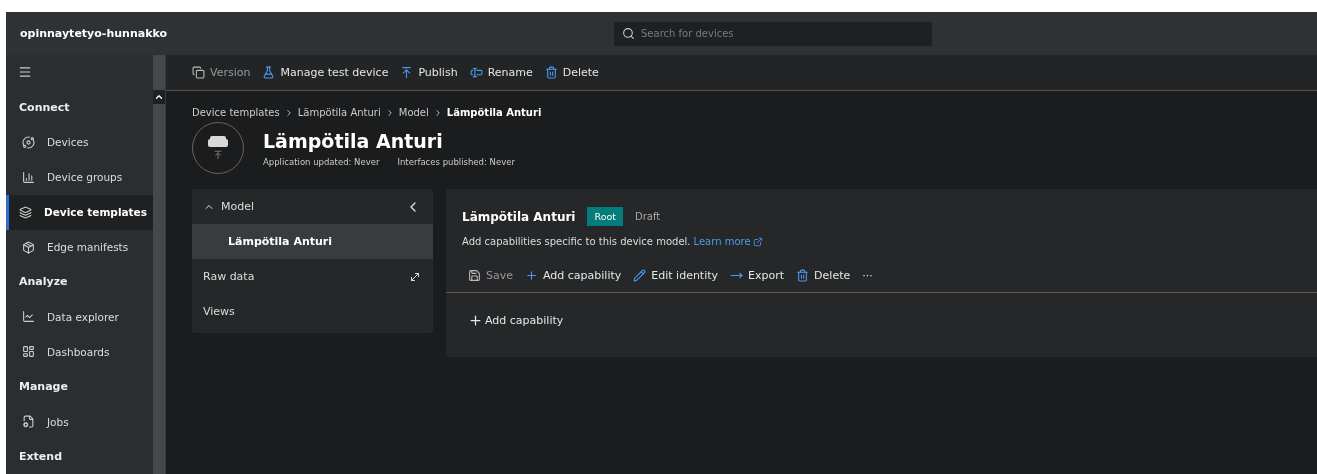  What do you see at coordinates (79, 317) in the screenshot?
I see `sidebar-item: Data explorer` at bounding box center [79, 317].